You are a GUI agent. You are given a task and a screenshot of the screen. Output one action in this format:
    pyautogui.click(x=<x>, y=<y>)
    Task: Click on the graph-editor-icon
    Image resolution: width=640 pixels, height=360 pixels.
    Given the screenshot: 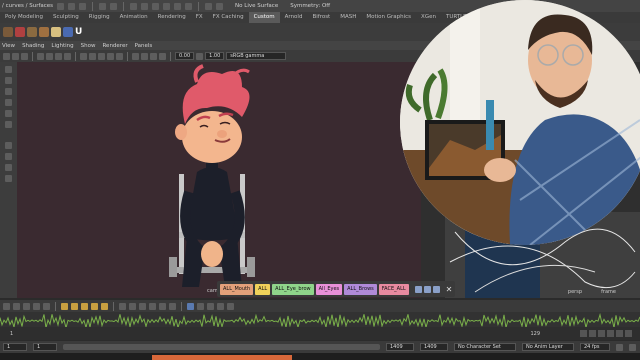 What is the action you would take?
    pyautogui.click(x=190, y=306)
    